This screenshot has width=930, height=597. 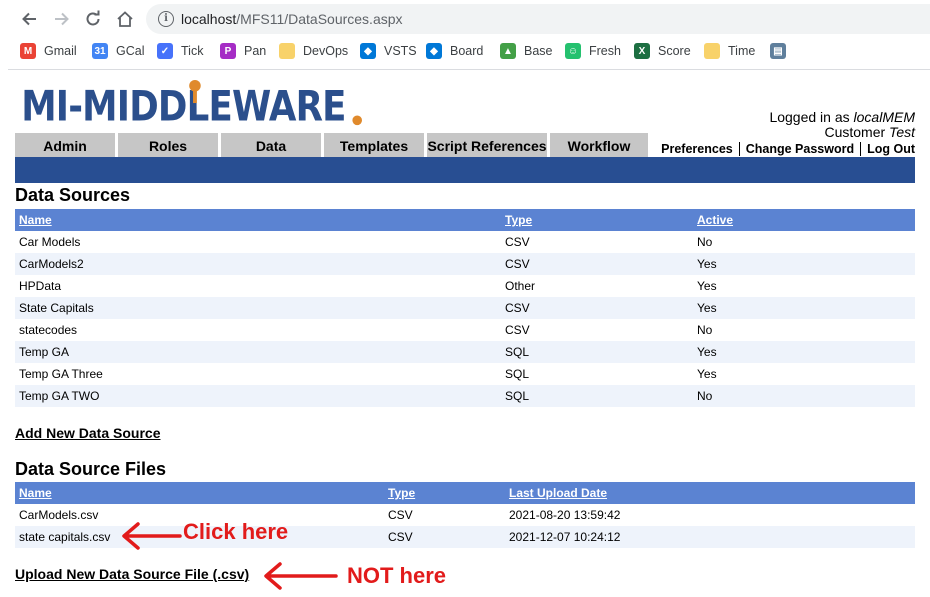 I want to click on tab-roles: Roles, so click(x=168, y=145).